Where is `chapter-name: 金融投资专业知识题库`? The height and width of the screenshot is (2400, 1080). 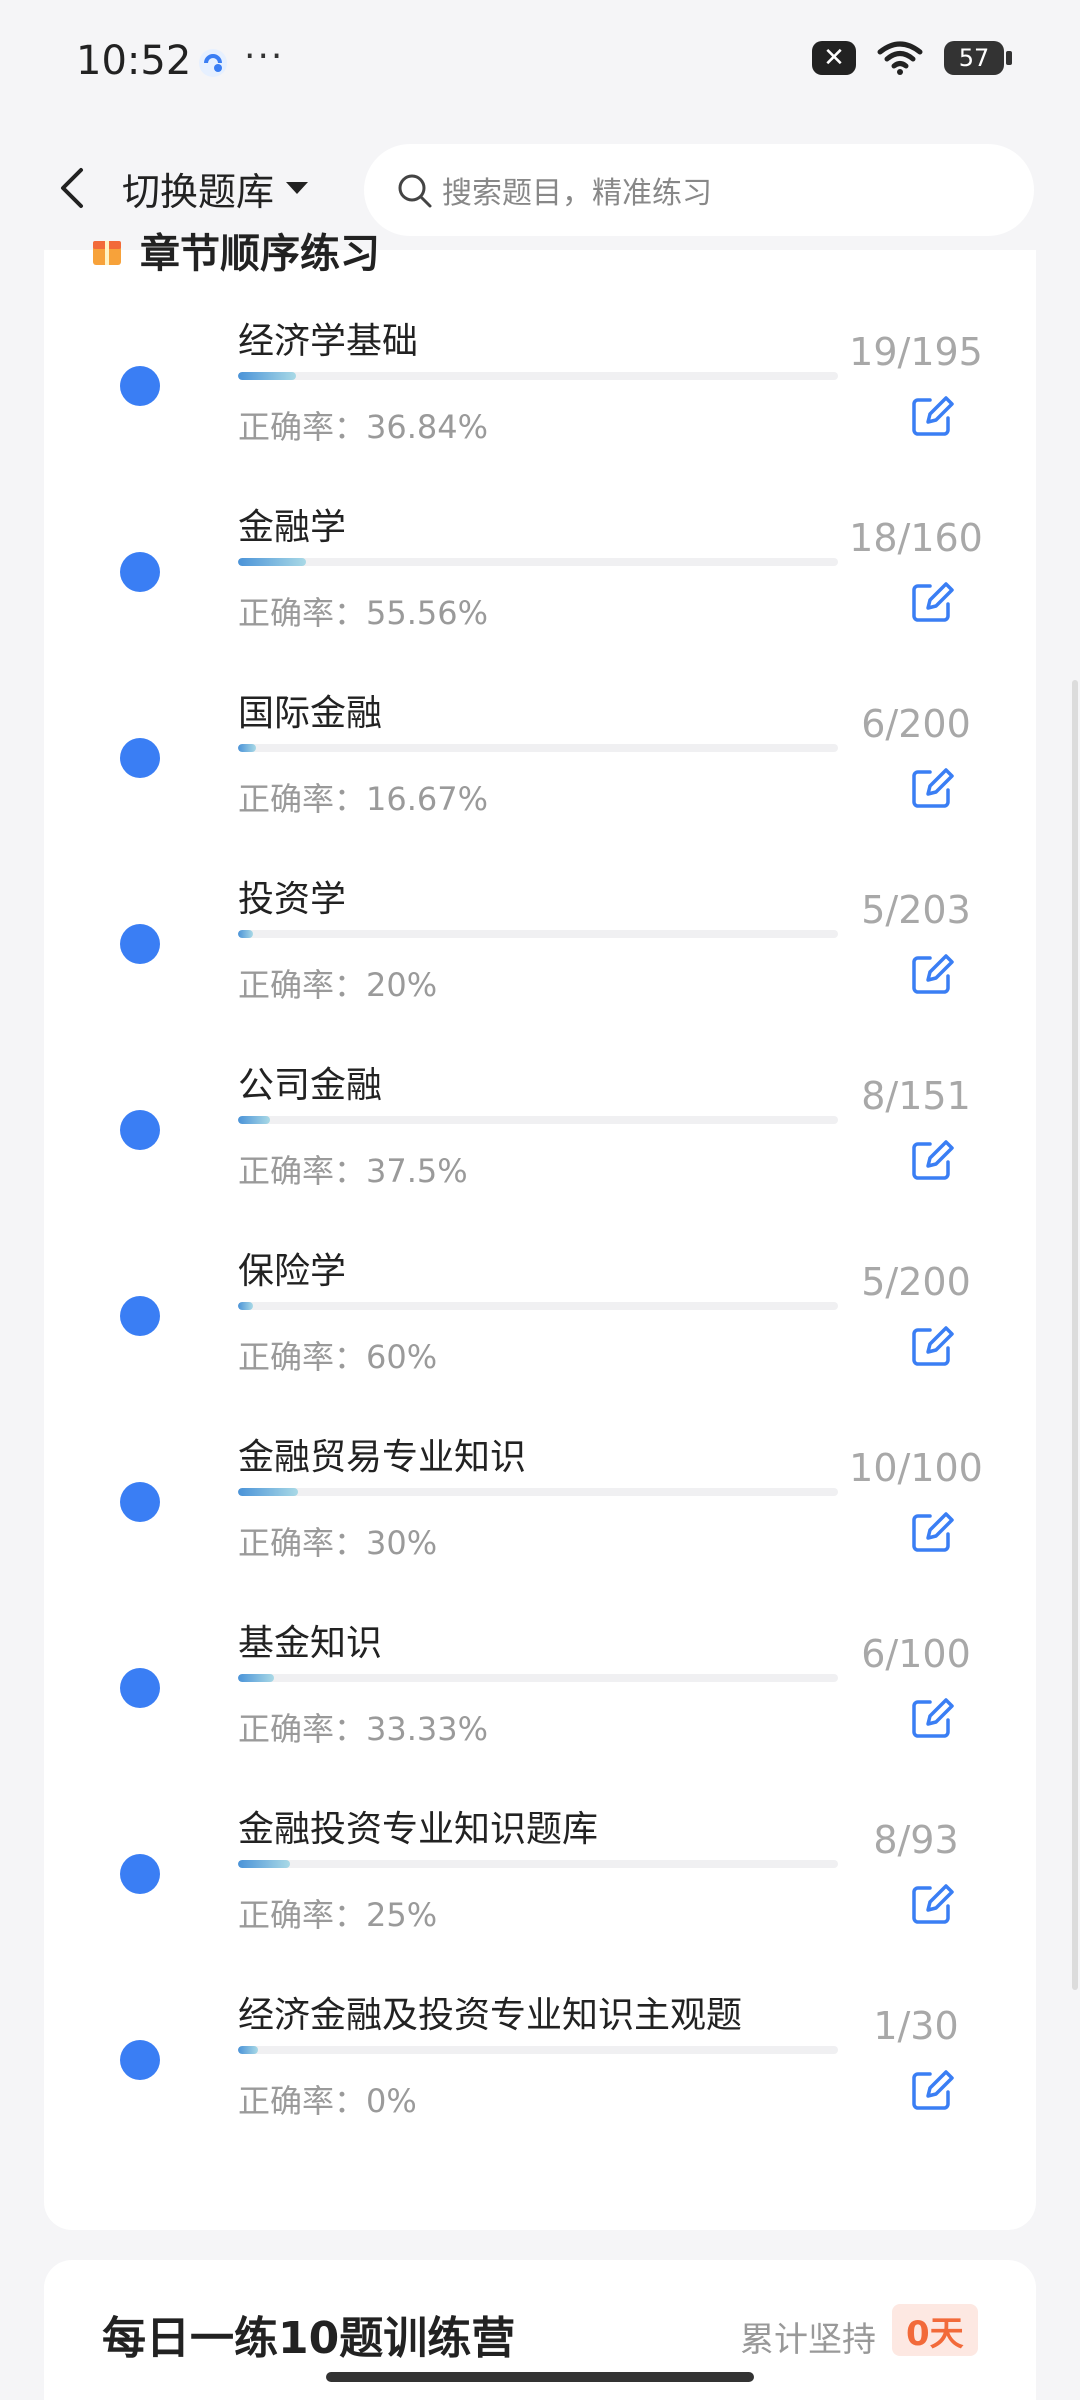 chapter-name: 金融投资专业知识题库 is located at coordinates (418, 1829).